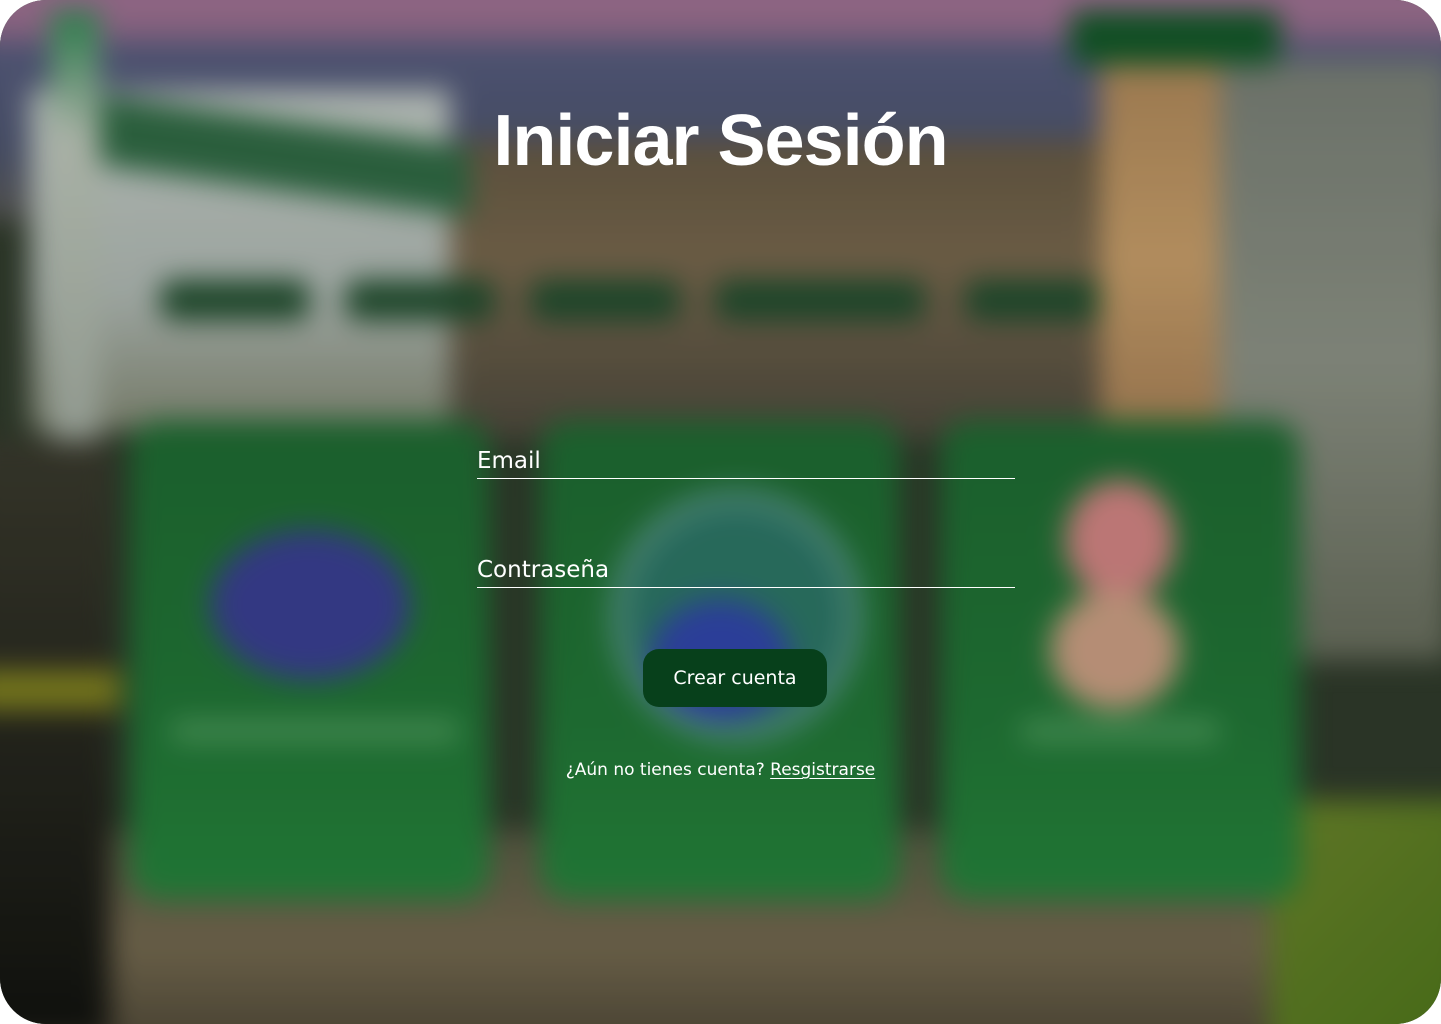  Describe the element at coordinates (735, 678) in the screenshot. I see `create-account-button: Crear cuenta` at that location.